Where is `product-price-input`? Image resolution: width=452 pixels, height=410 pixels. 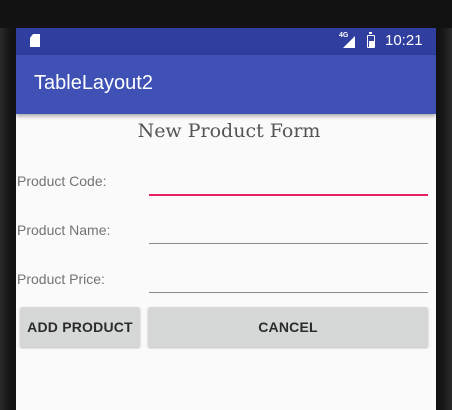
product-price-input is located at coordinates (288, 279).